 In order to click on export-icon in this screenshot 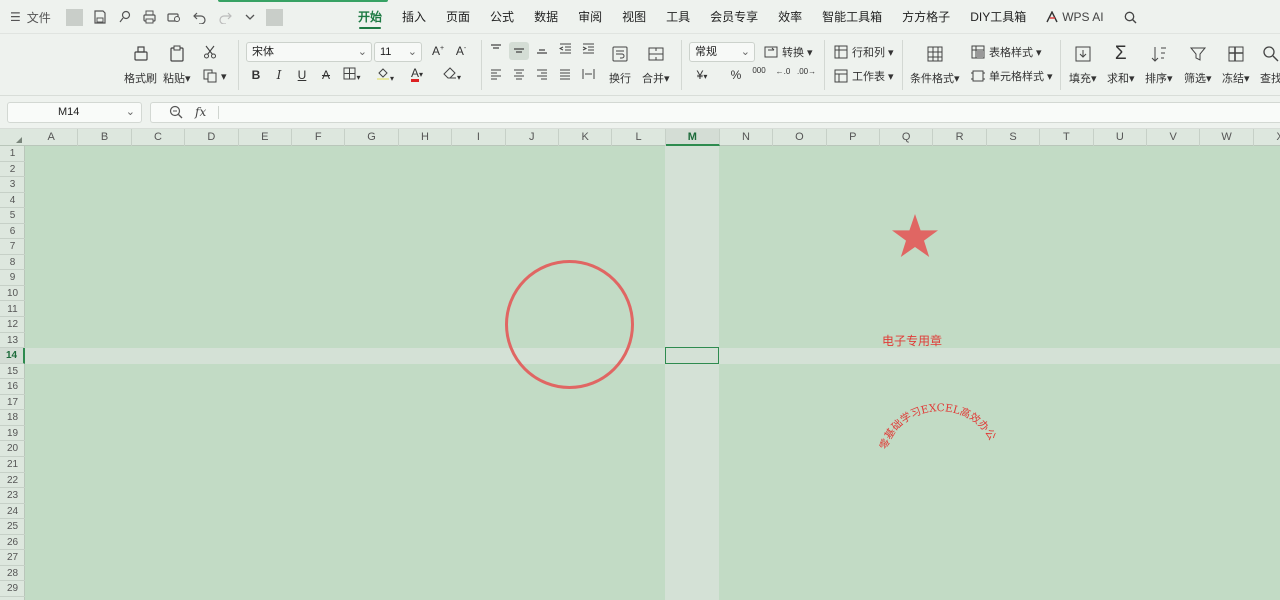, I will do `click(124, 17)`.